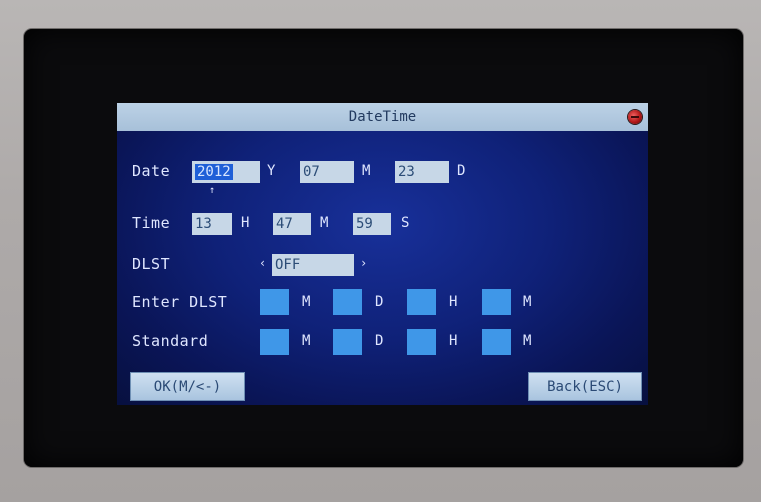 This screenshot has width=761, height=502. What do you see at coordinates (527, 341) in the screenshot?
I see `standard-minute-unit: M` at bounding box center [527, 341].